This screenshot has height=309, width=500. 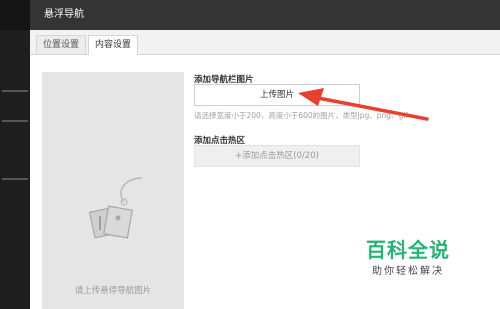 I want to click on watermark-title: 百科全说, so click(x=408, y=250).